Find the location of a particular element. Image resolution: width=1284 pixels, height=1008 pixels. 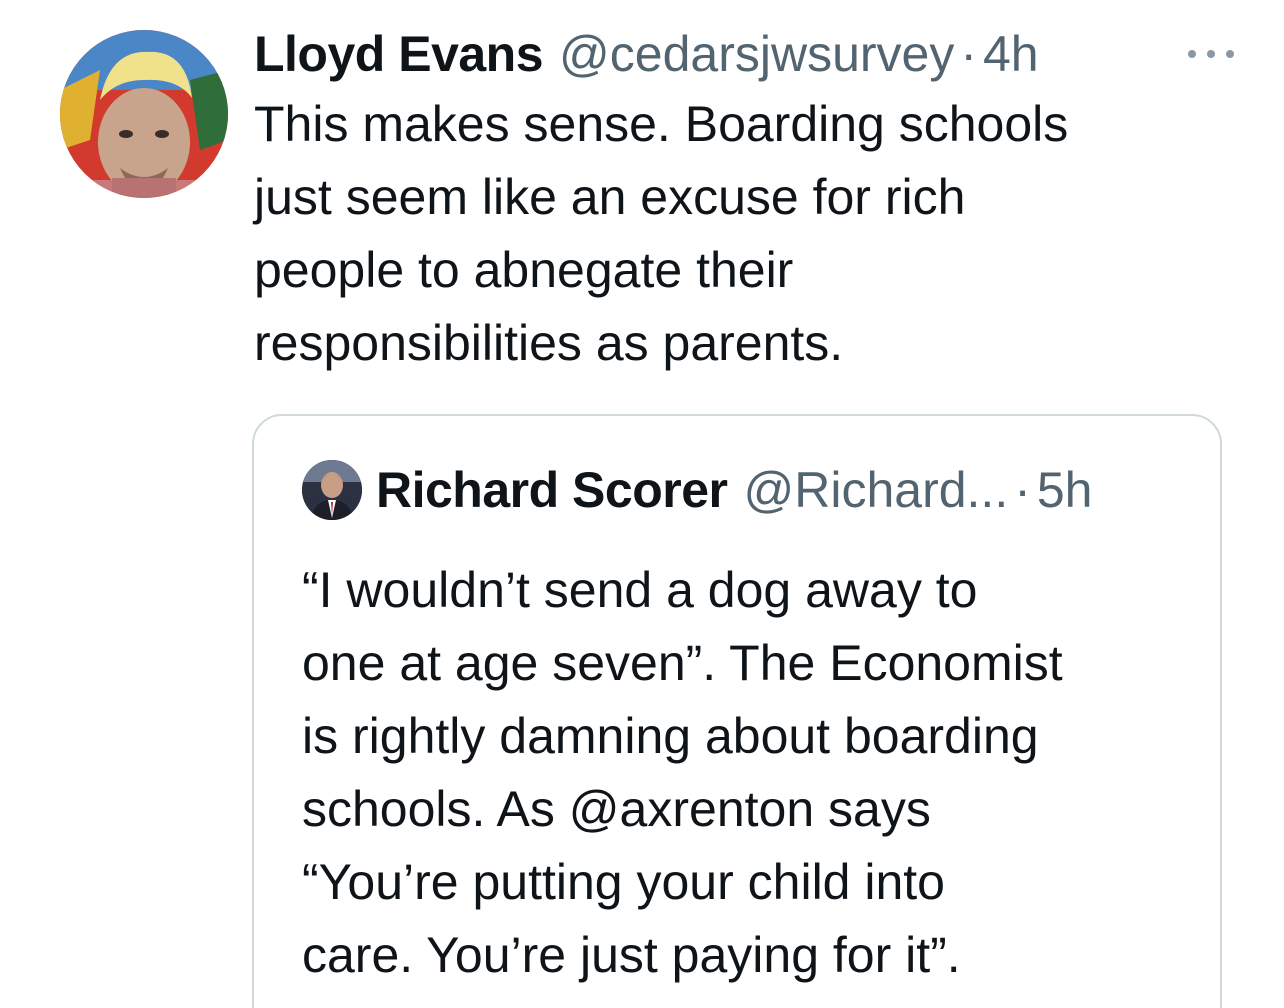

author-handle: @cedarsjwsurvey is located at coordinates (756, 54).